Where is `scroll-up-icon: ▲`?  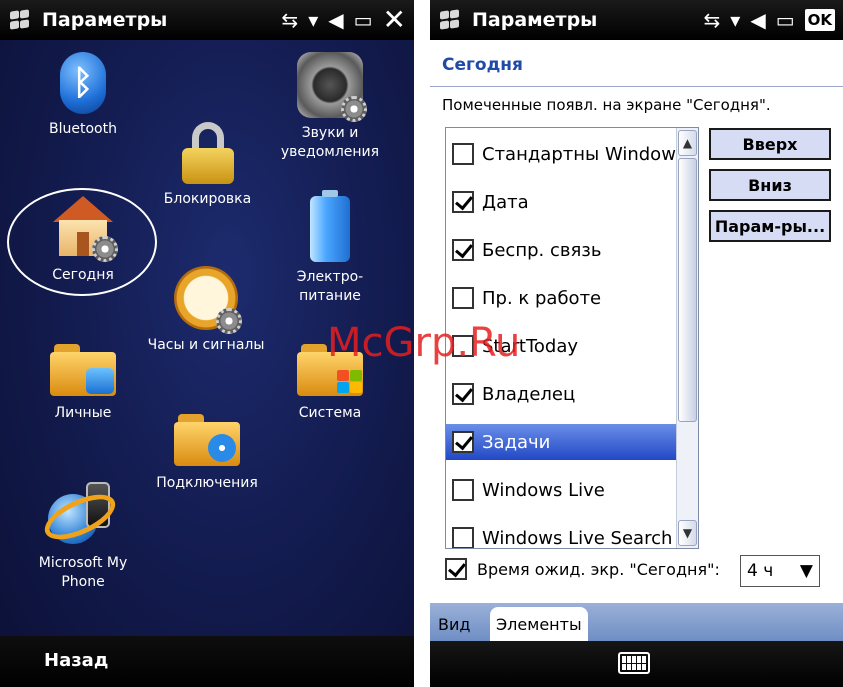 scroll-up-icon: ▲ is located at coordinates (687, 143).